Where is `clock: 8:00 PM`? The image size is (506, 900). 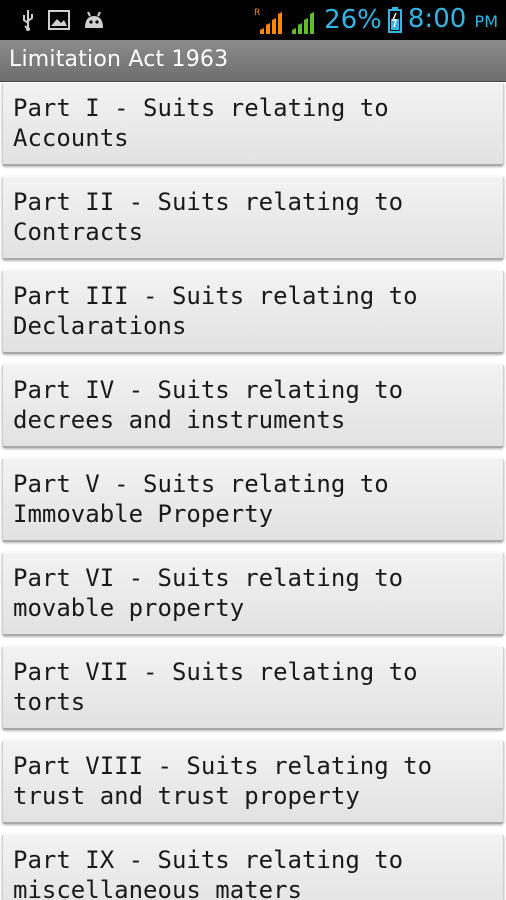 clock: 8:00 PM is located at coordinates (453, 20).